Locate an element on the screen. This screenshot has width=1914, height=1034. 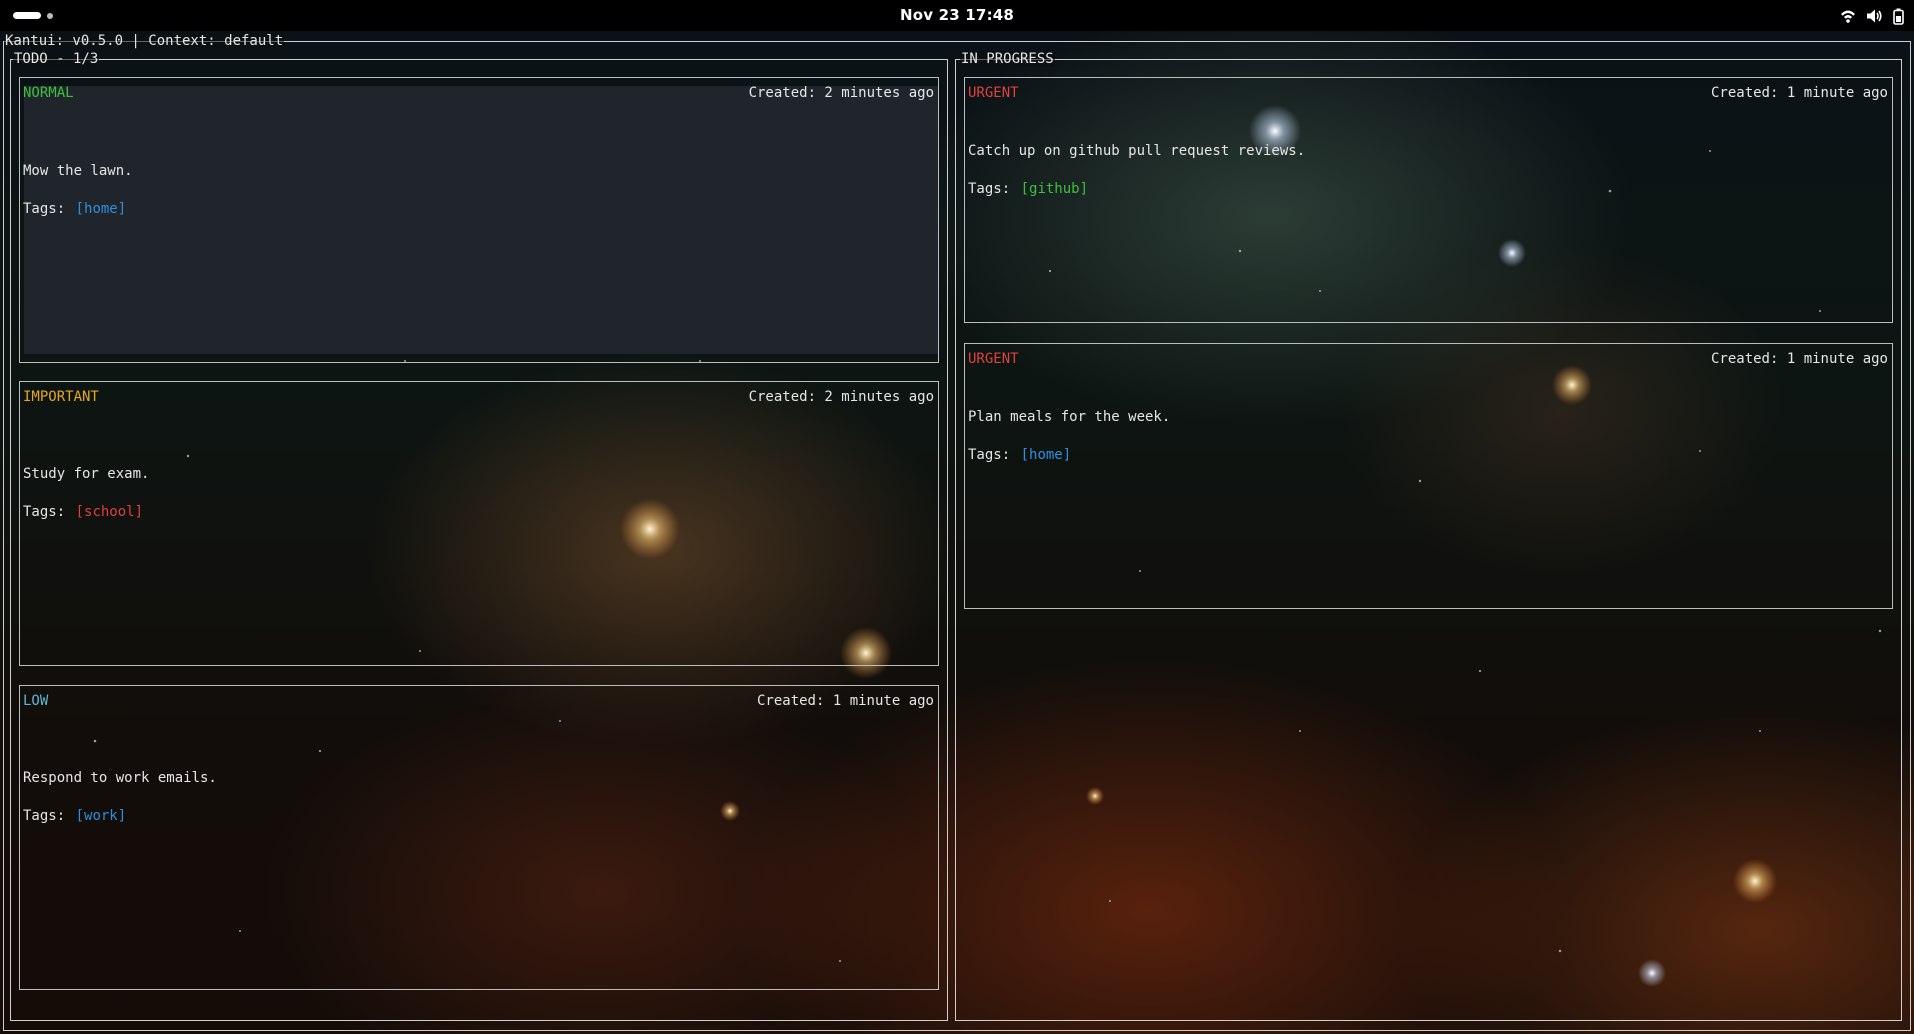
clock: Nov 23 17:48 is located at coordinates (957, 15).